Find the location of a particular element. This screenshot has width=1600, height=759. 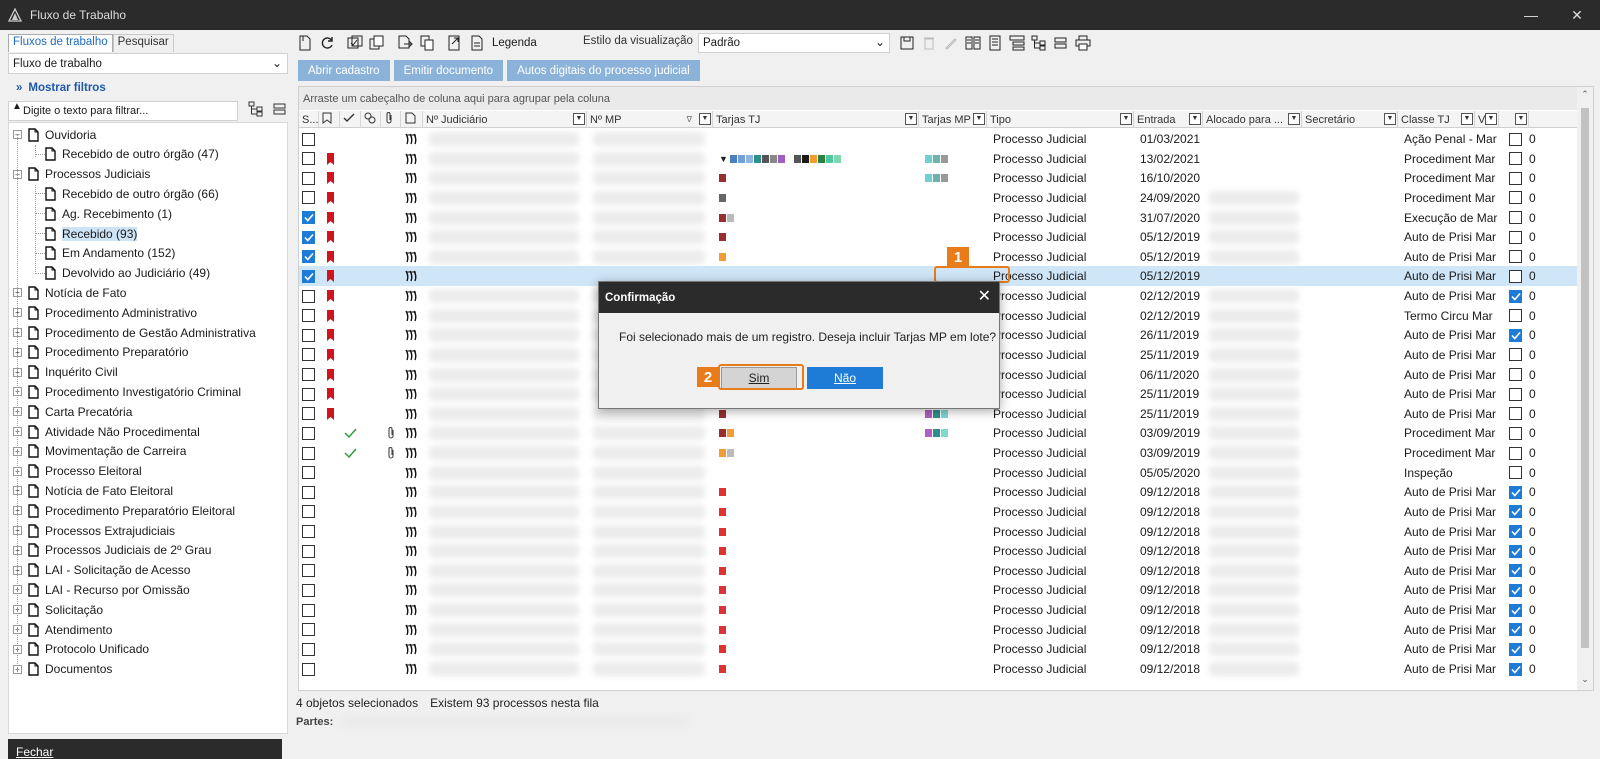

close-button: Fechar is located at coordinates (145, 749).